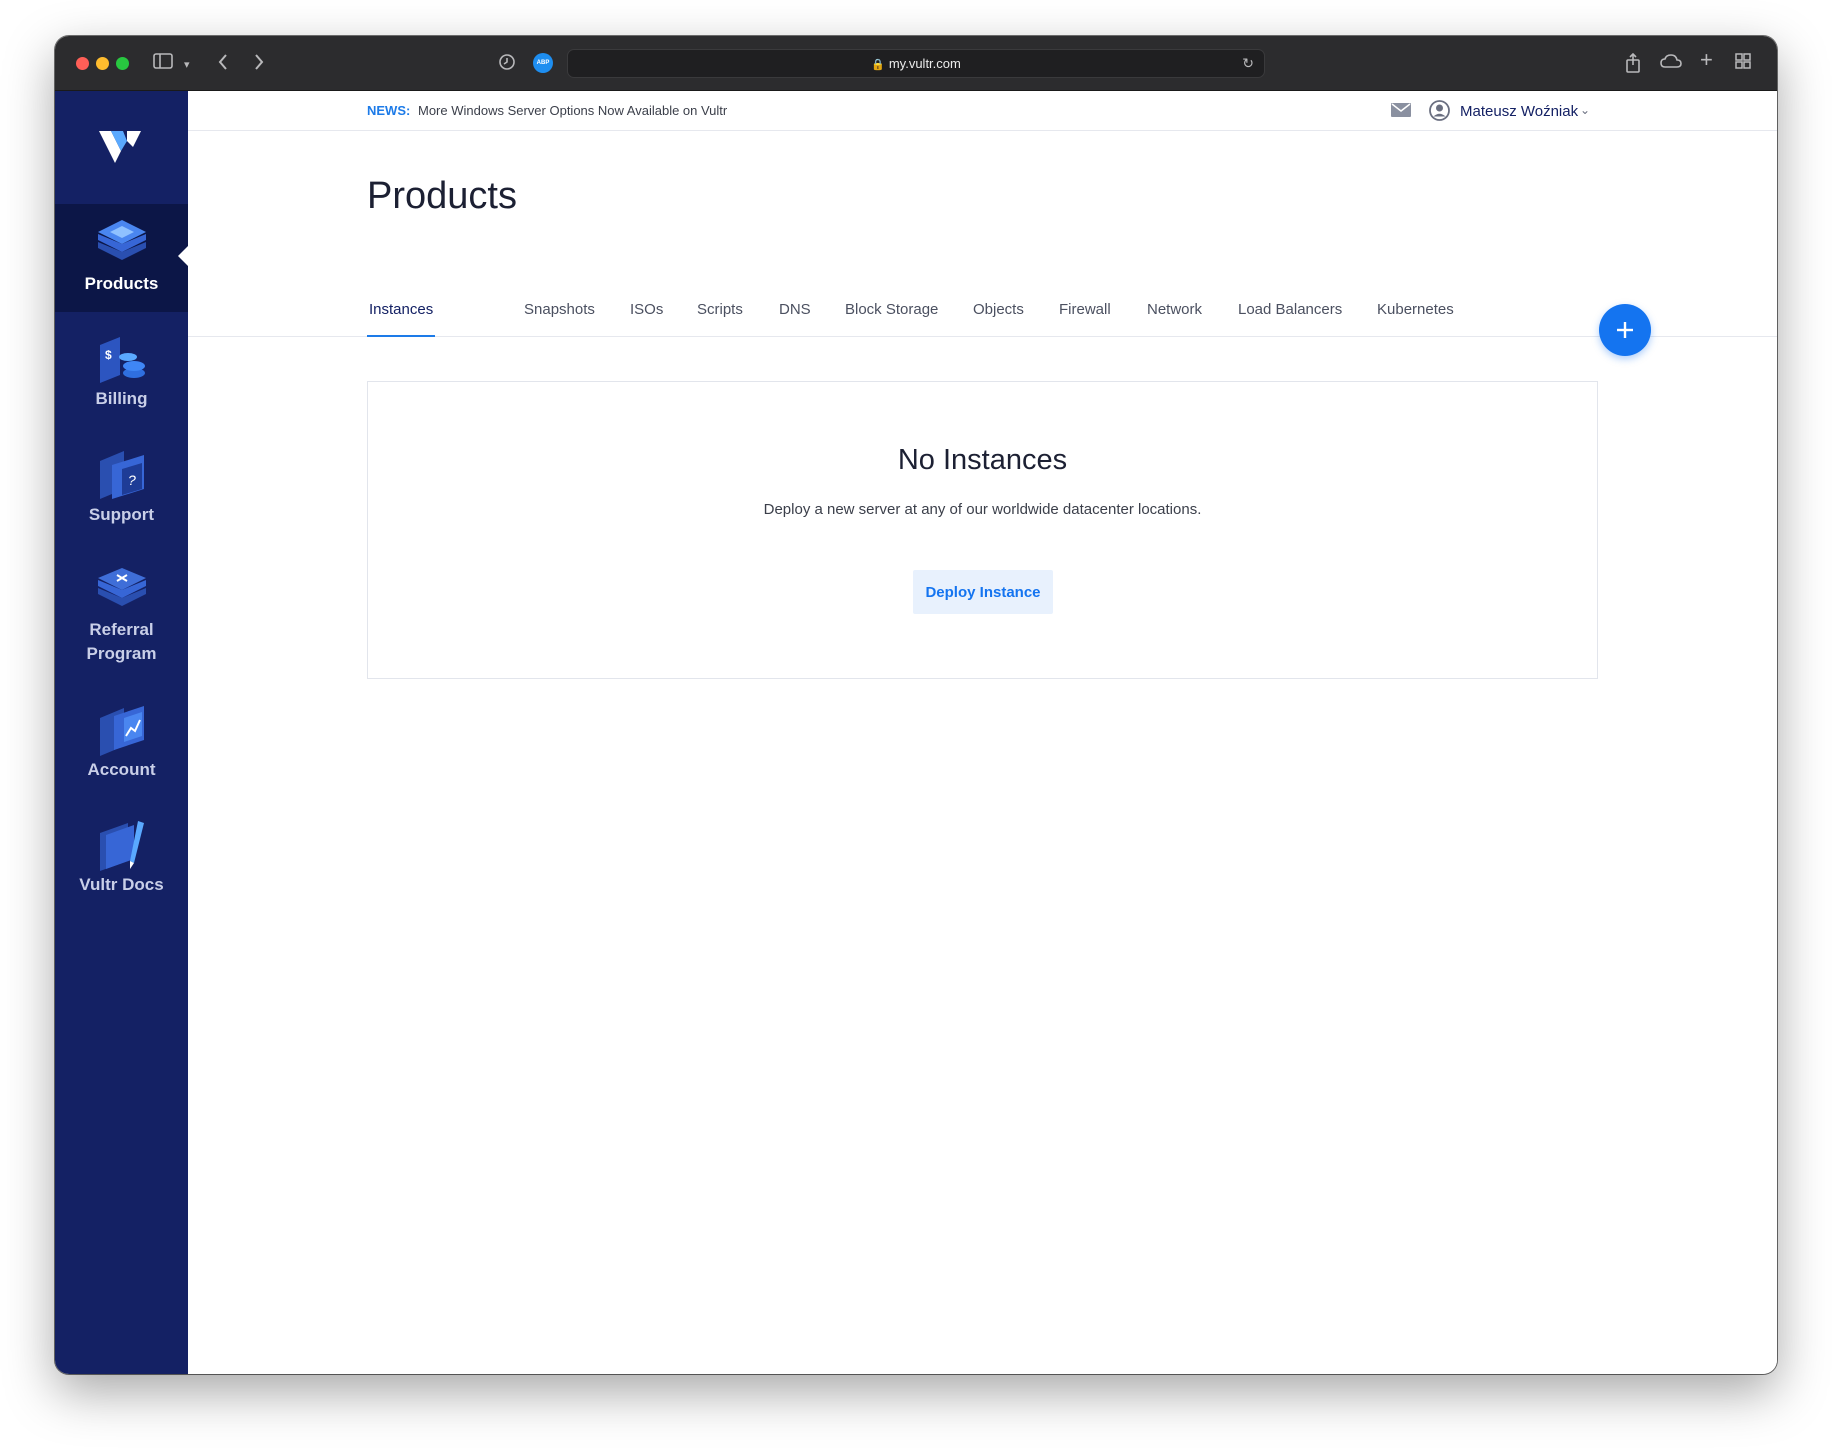 The height and width of the screenshot is (1448, 1832). What do you see at coordinates (121, 641) in the screenshot?
I see `sidebar-item-label: Referral Program` at bounding box center [121, 641].